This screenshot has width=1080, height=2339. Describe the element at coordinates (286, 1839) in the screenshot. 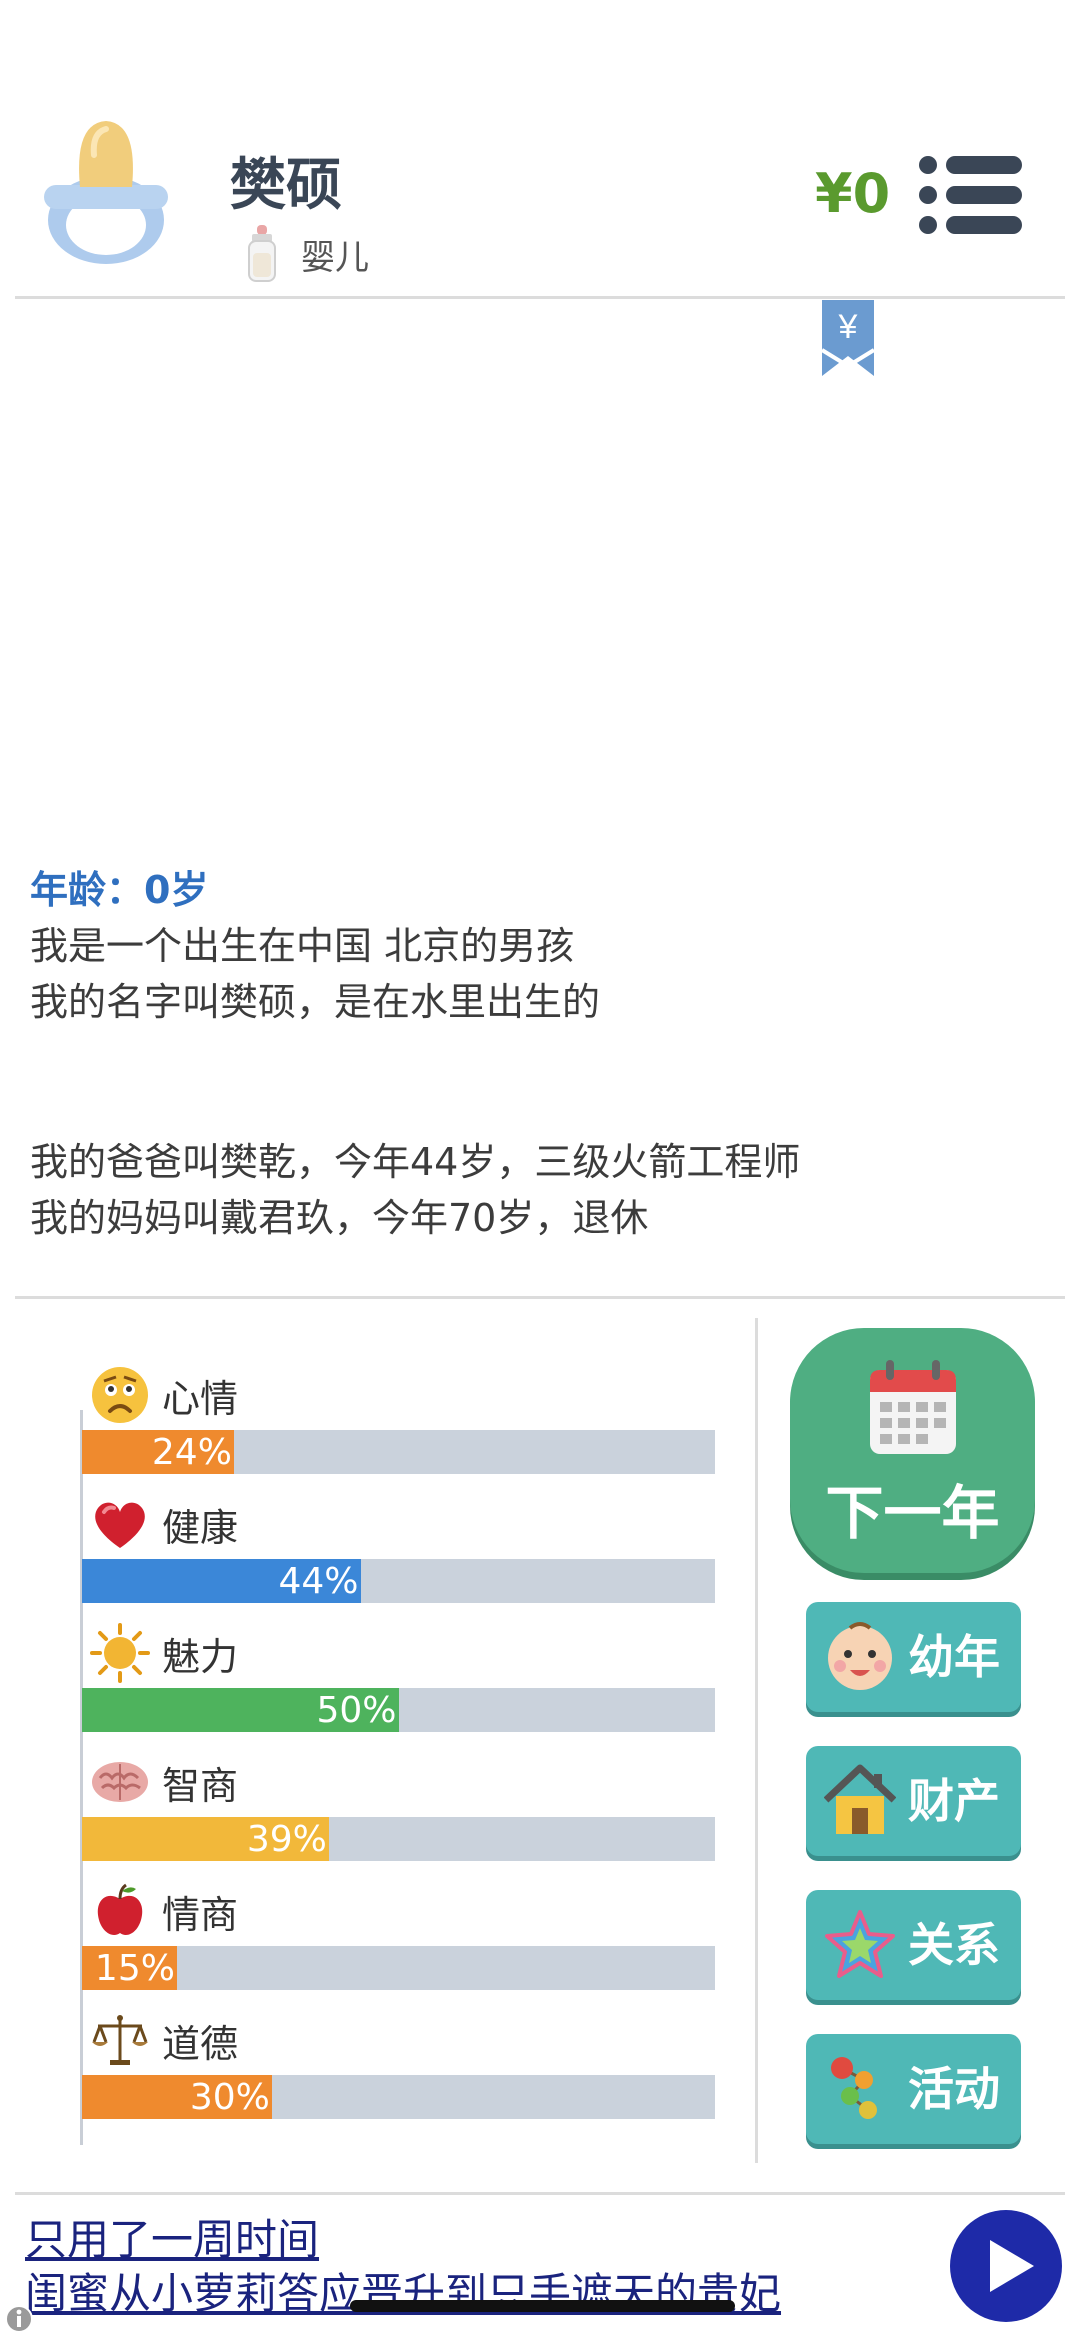

I see `stat-percent: 39%` at that location.